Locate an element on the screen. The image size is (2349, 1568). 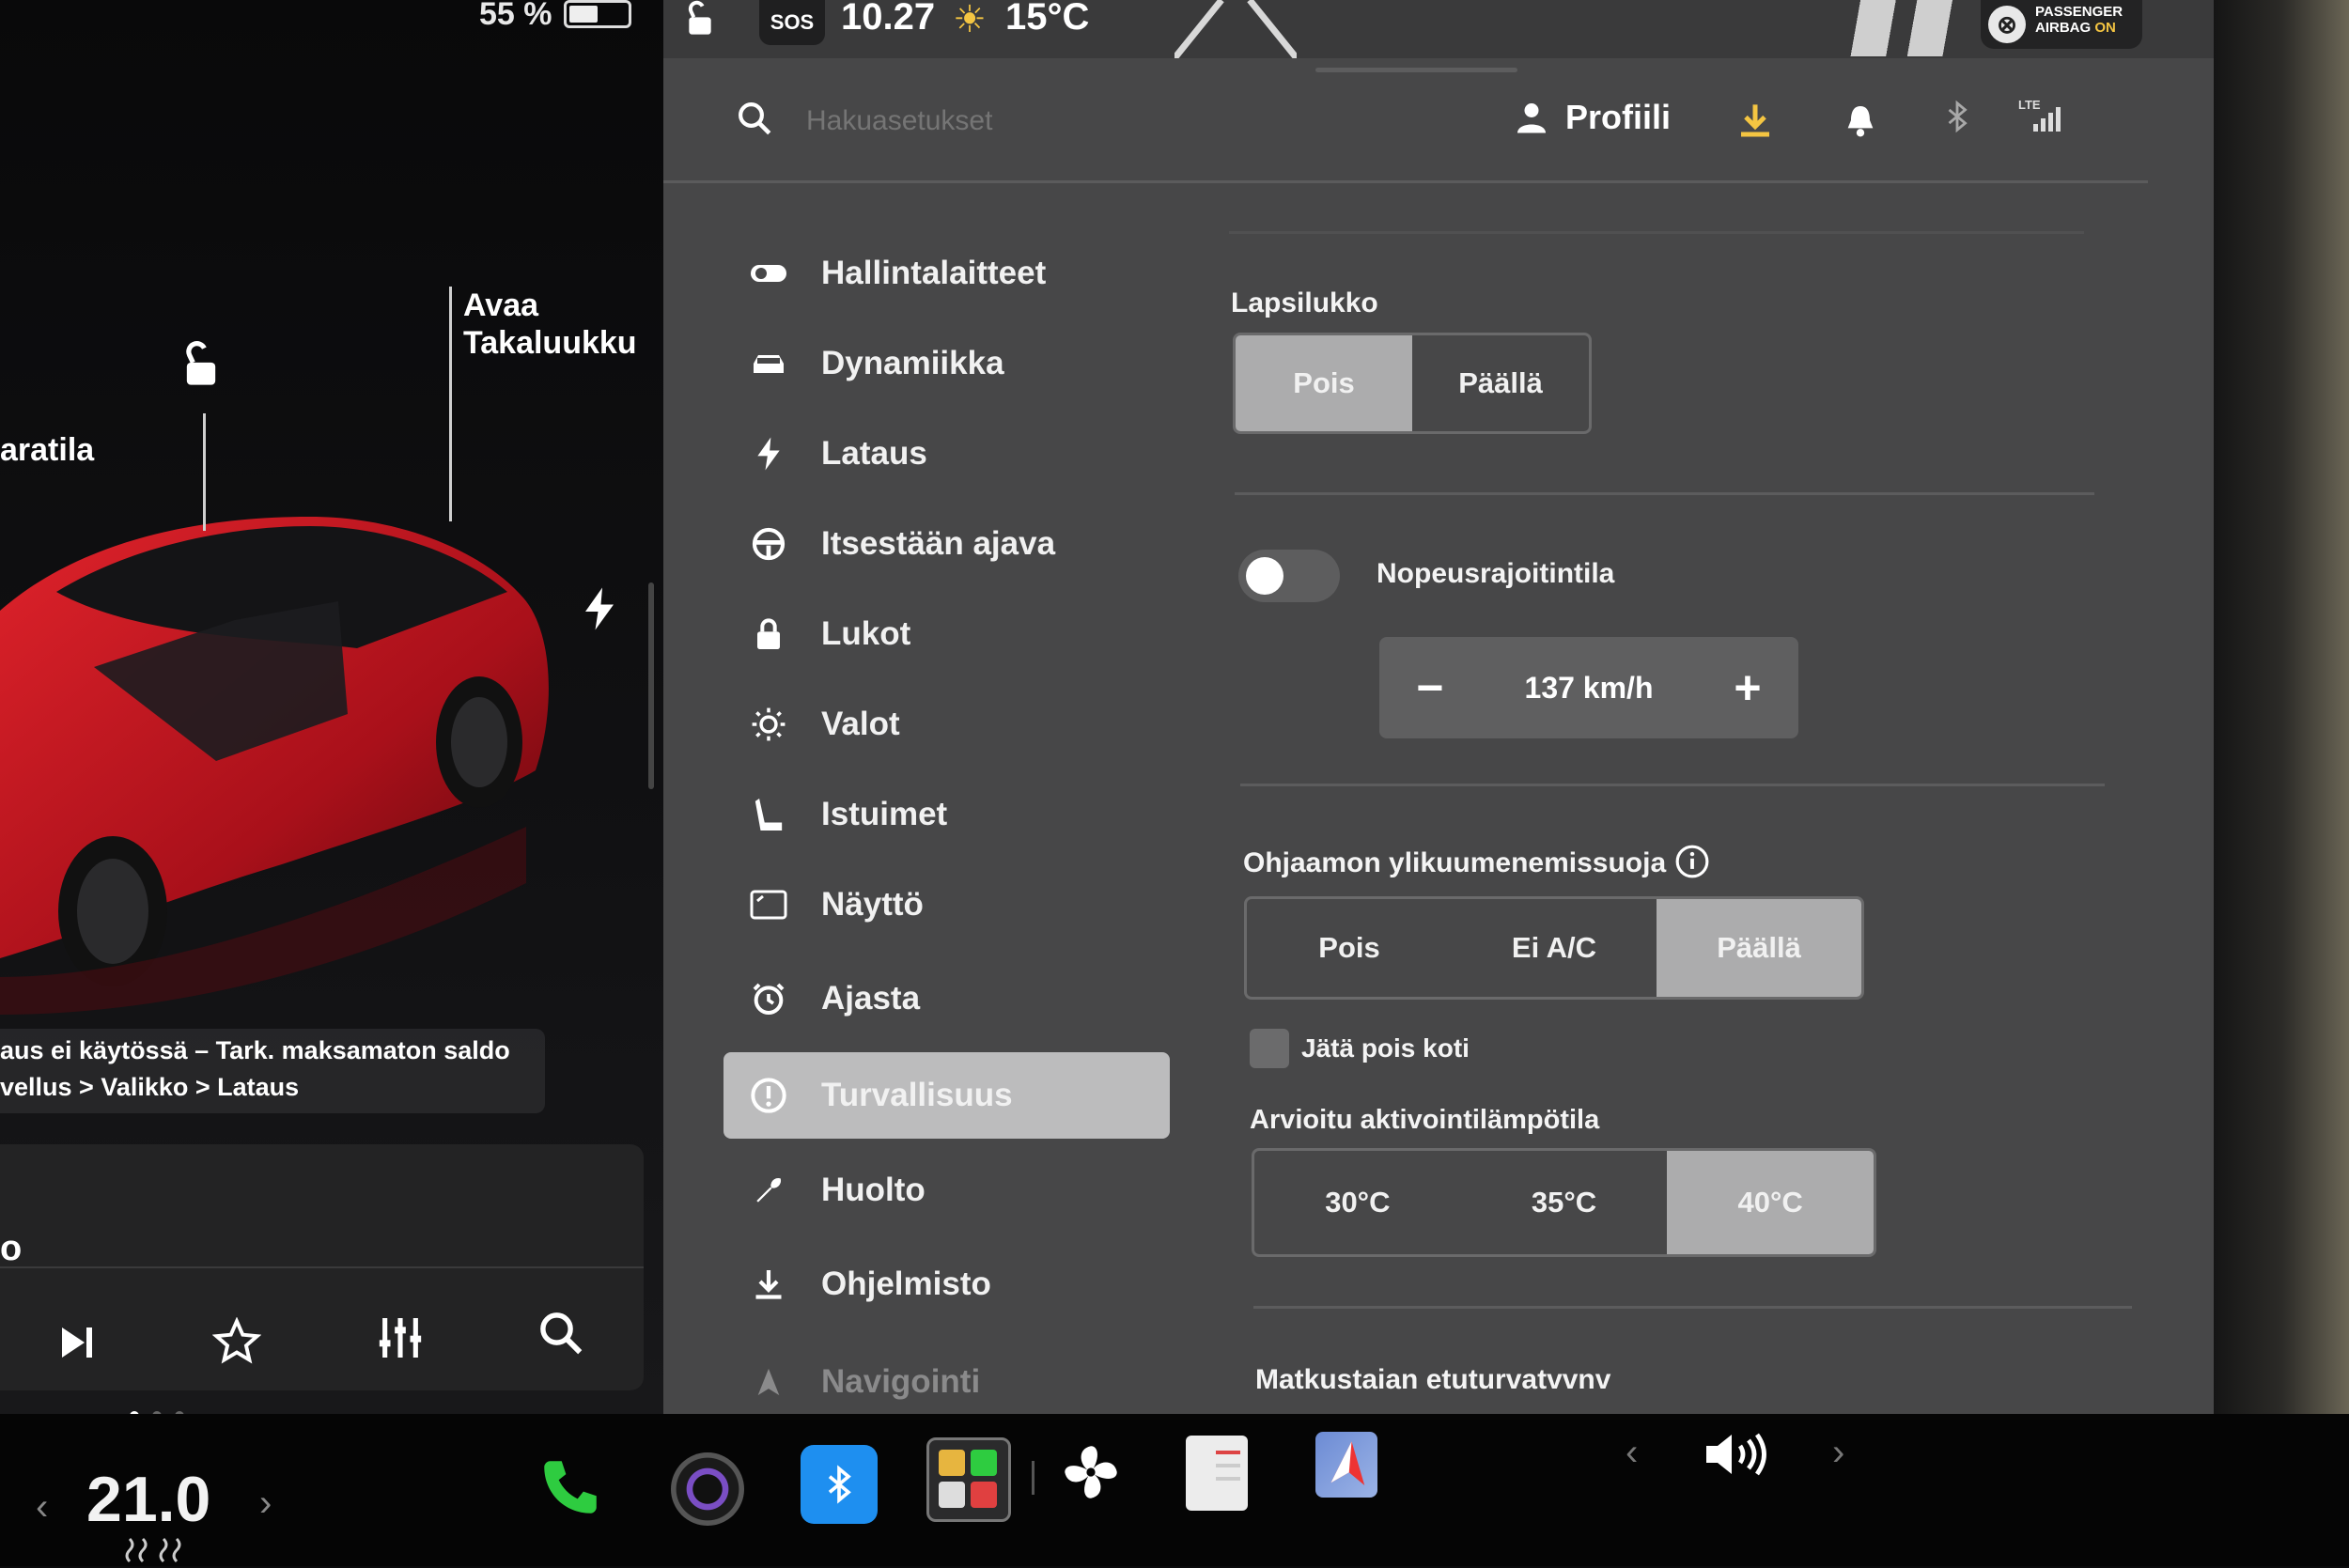
menu-item-ohjelmisto: Ohjelmisto is located at coordinates (946, 1284).